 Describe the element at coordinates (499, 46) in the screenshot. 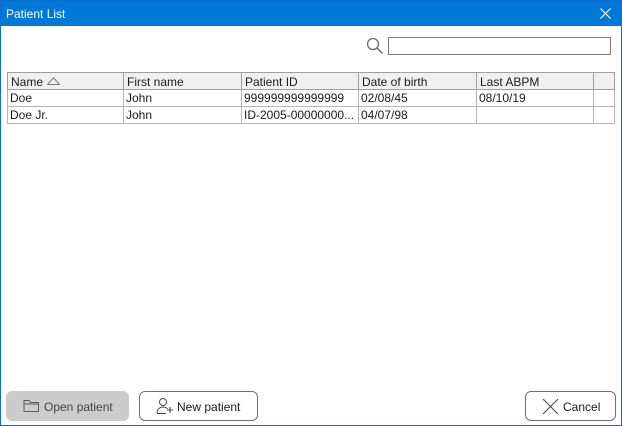

I see `search-input` at that location.